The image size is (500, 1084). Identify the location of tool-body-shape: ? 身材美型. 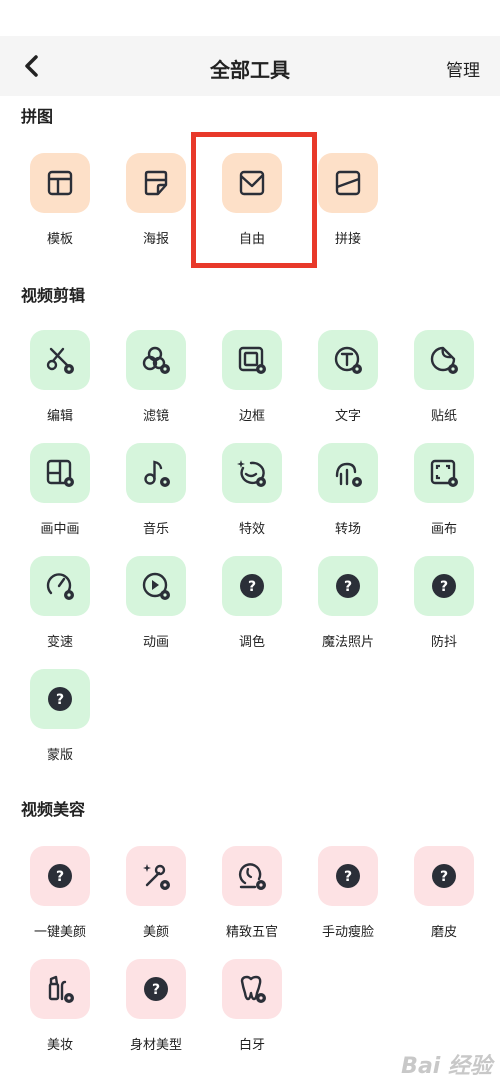
(156, 1009).